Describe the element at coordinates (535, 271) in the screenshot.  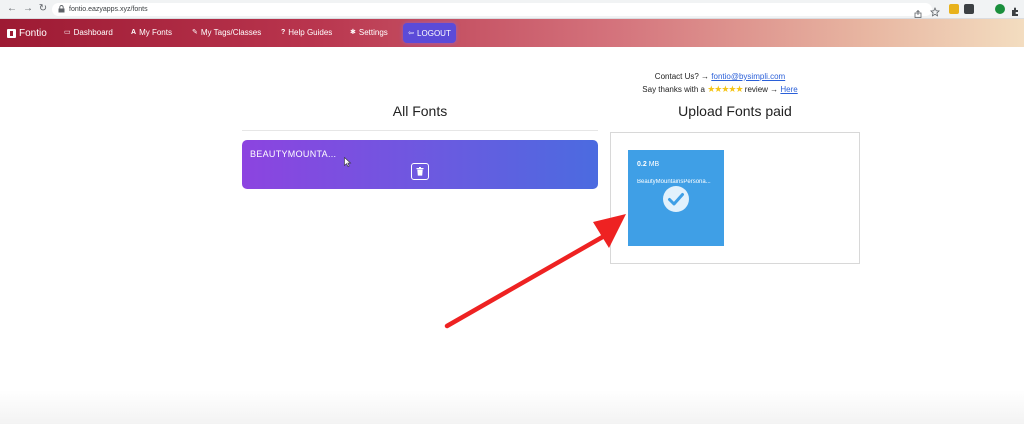
I see `annotation-arrow-icon` at that location.